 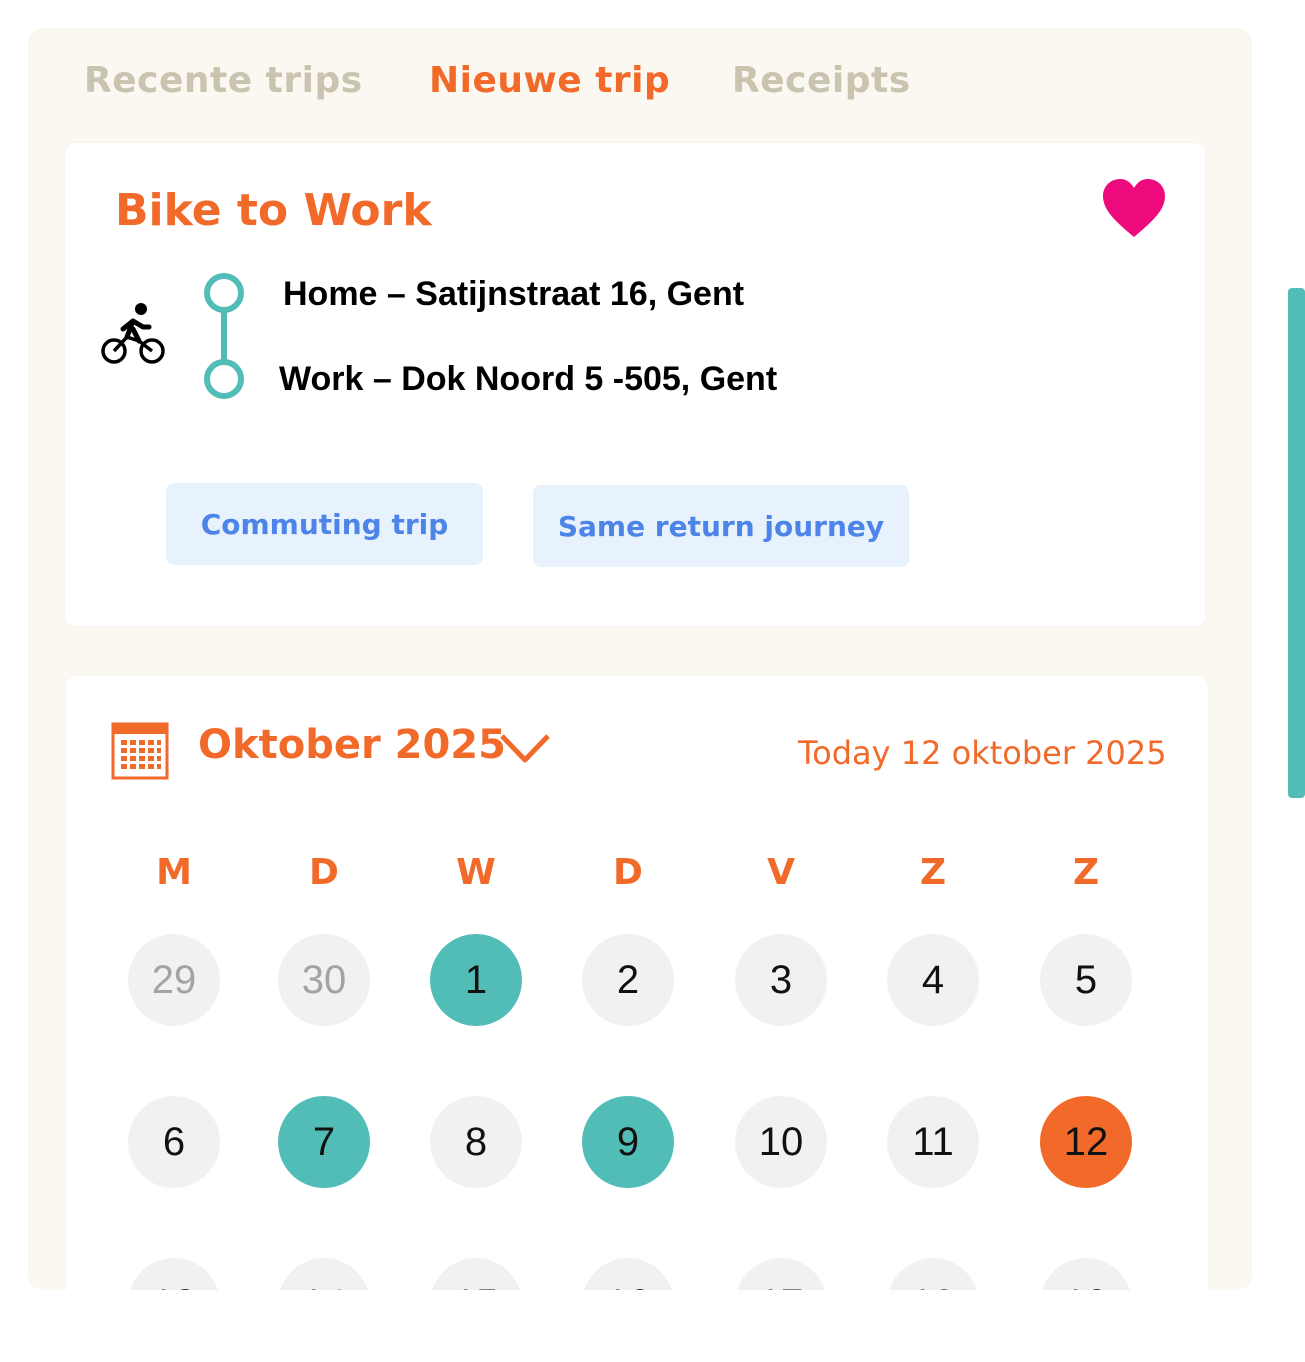 What do you see at coordinates (174, 872) in the screenshot?
I see `weekday-header: M` at bounding box center [174, 872].